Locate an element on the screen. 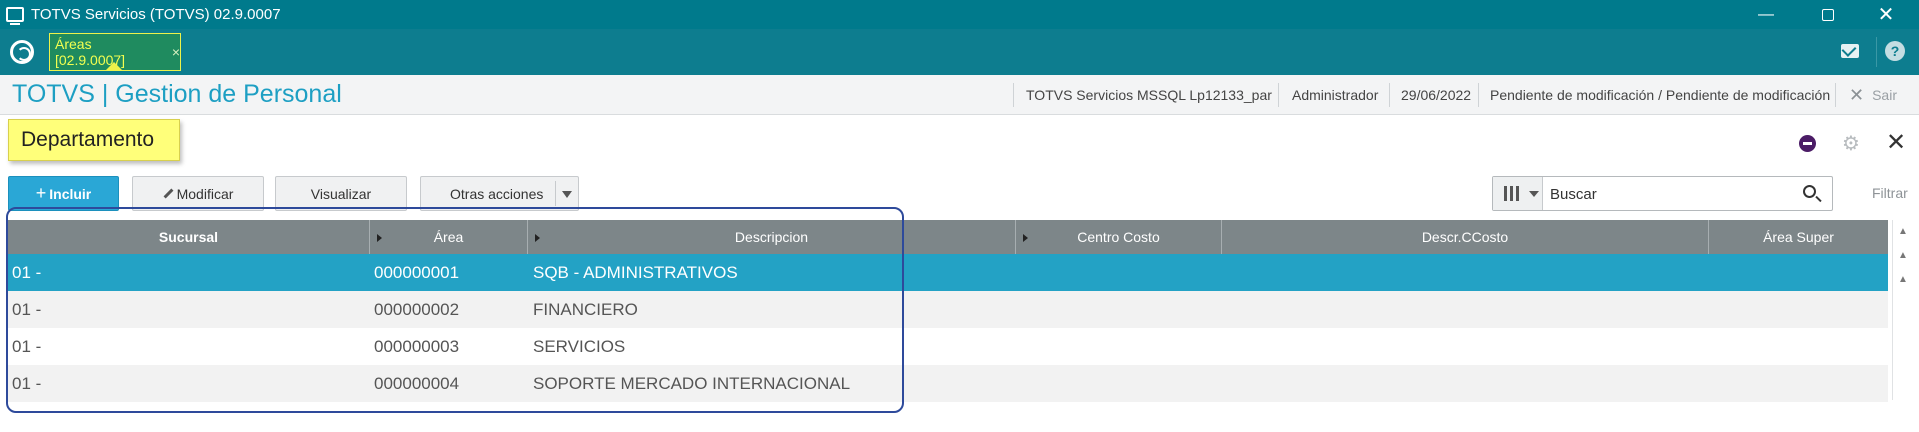  include-button: + Incluir is located at coordinates (63, 193).